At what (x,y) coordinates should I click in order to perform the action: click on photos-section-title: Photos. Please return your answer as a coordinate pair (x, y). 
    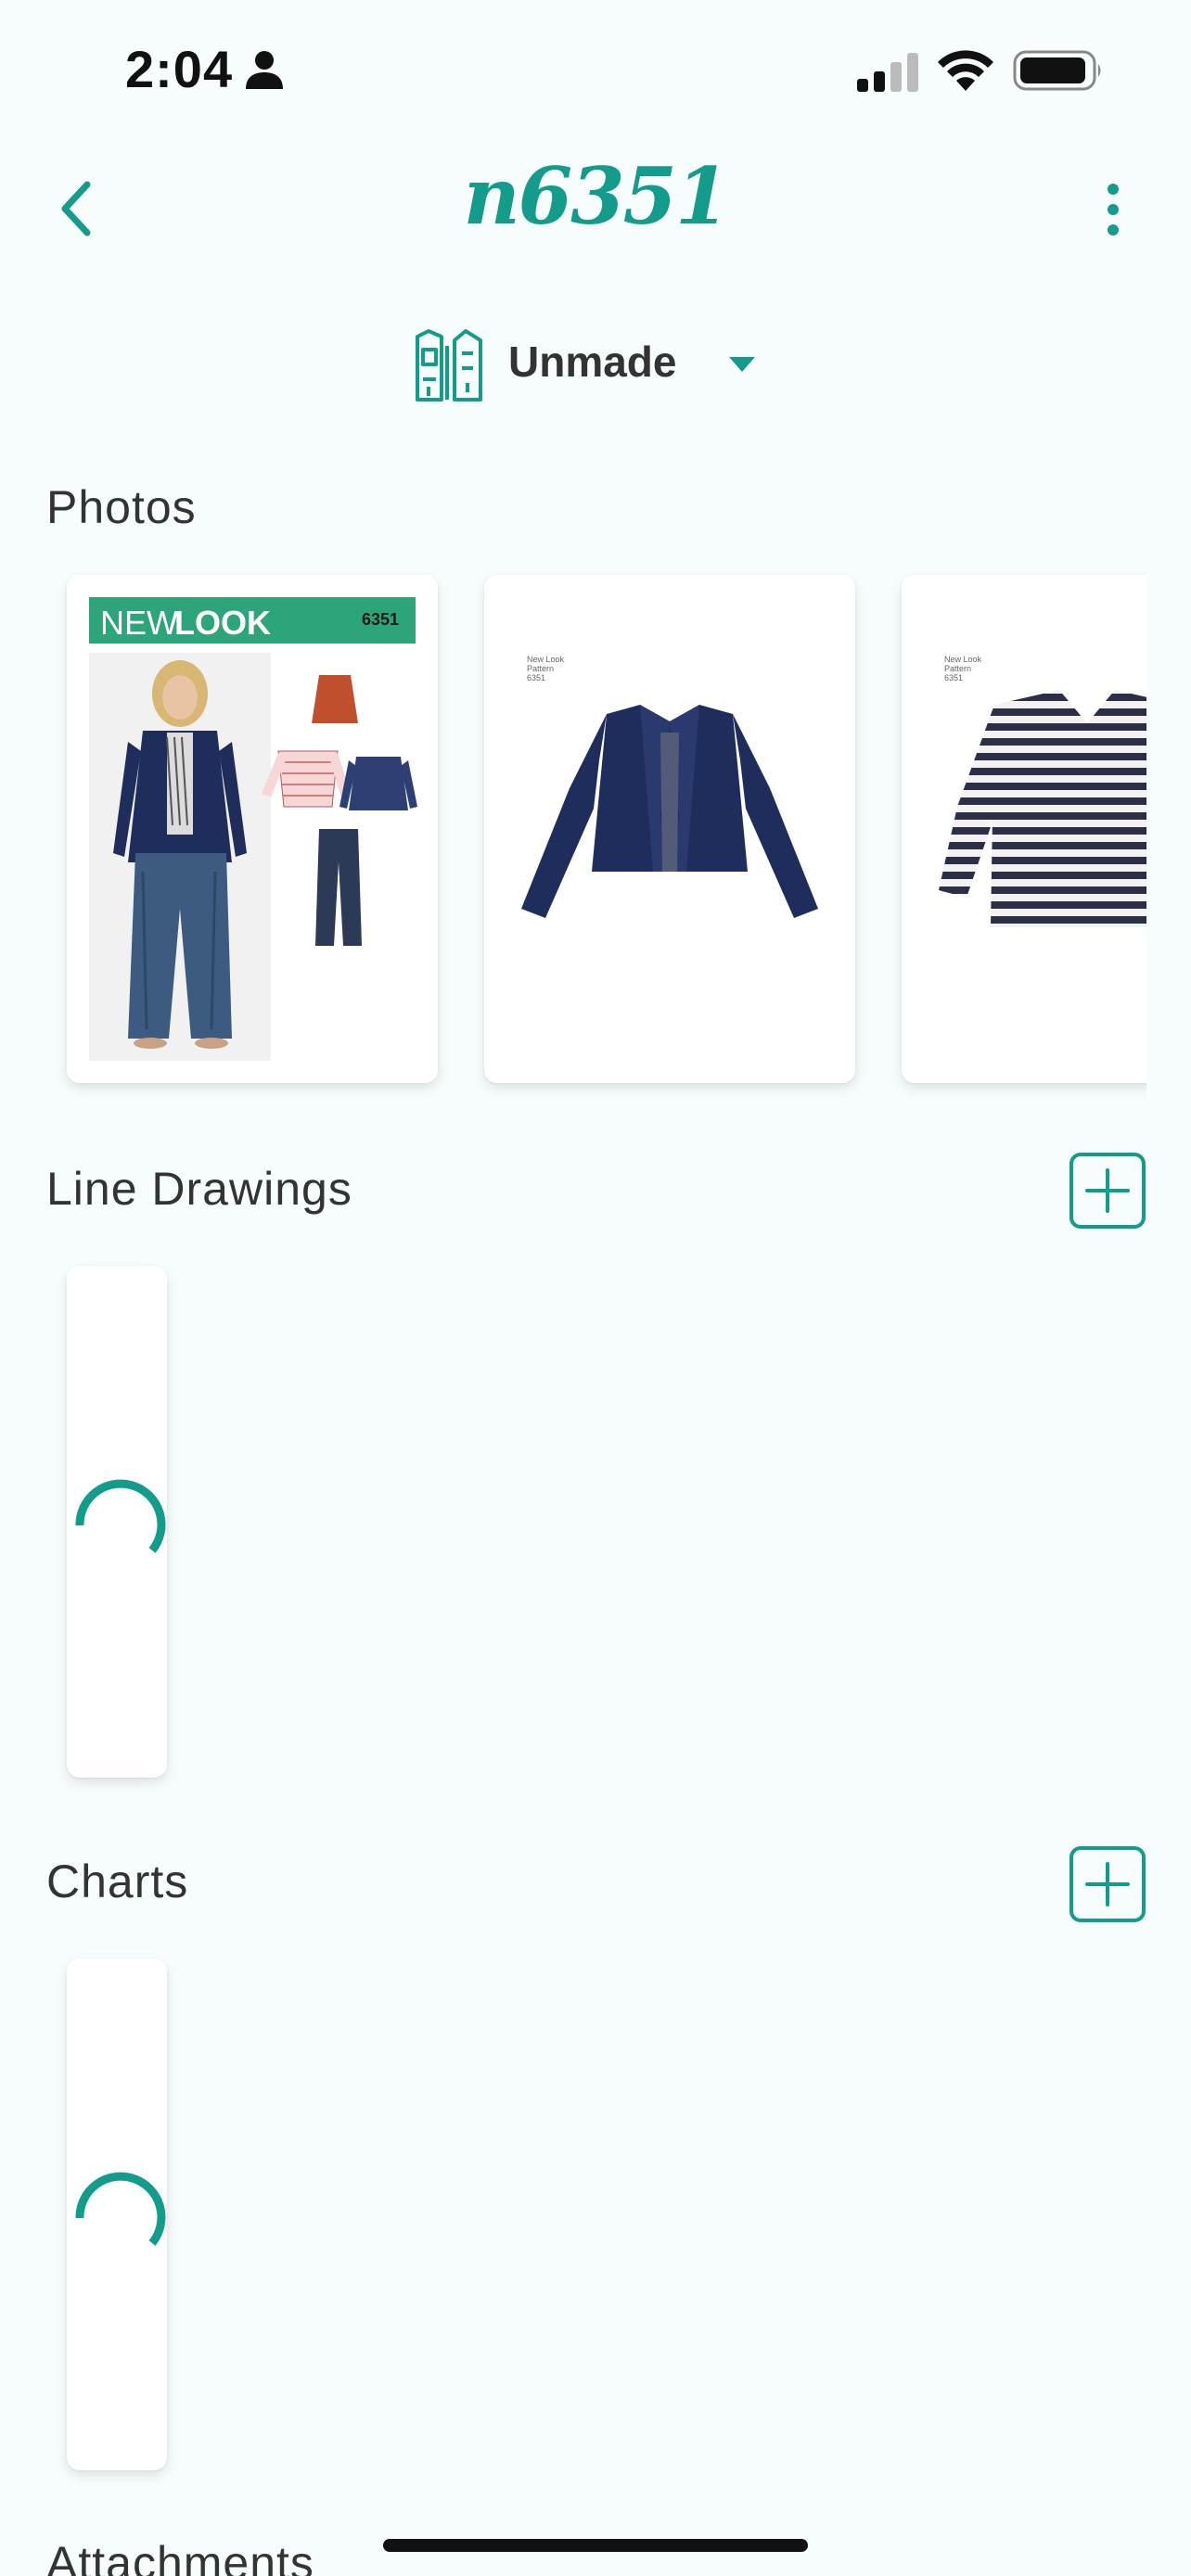
    Looking at the image, I should click on (121, 507).